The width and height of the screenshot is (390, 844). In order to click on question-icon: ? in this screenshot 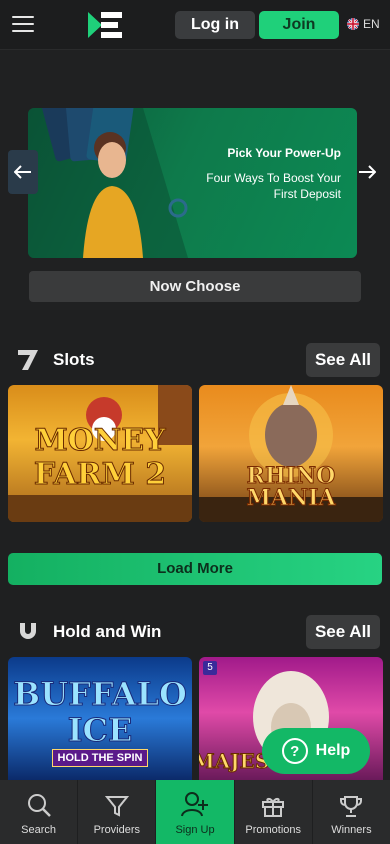, I will do `click(294, 751)`.